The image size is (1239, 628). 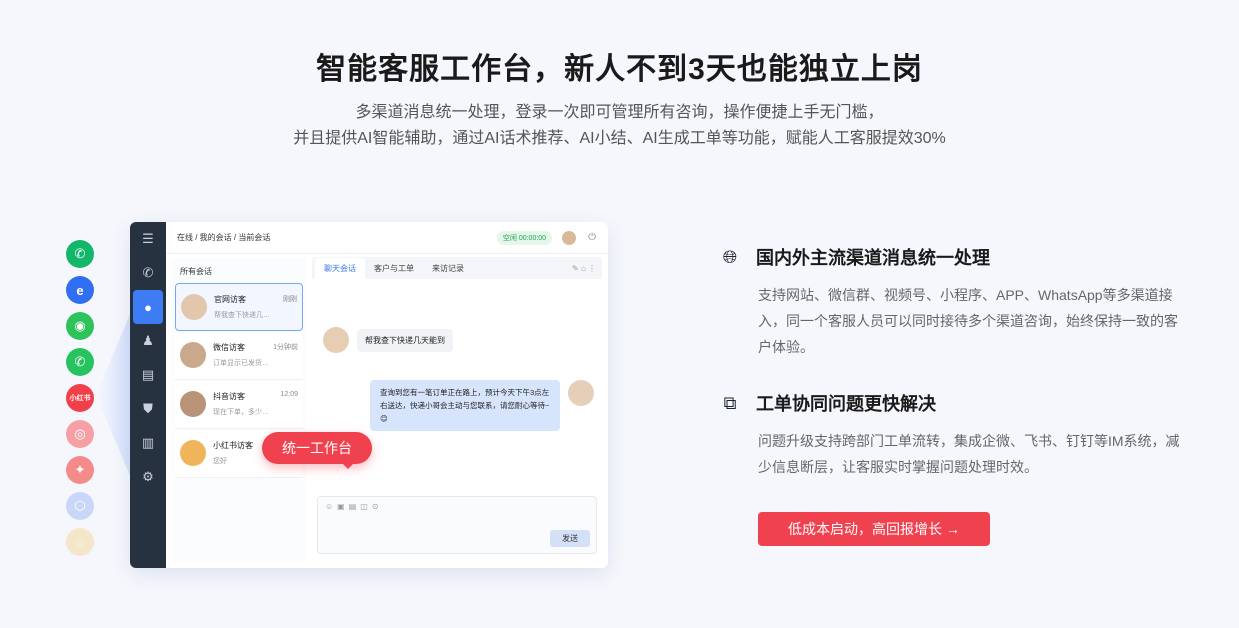 I want to click on whatsapp-icon: ✆, so click(x=80, y=362).